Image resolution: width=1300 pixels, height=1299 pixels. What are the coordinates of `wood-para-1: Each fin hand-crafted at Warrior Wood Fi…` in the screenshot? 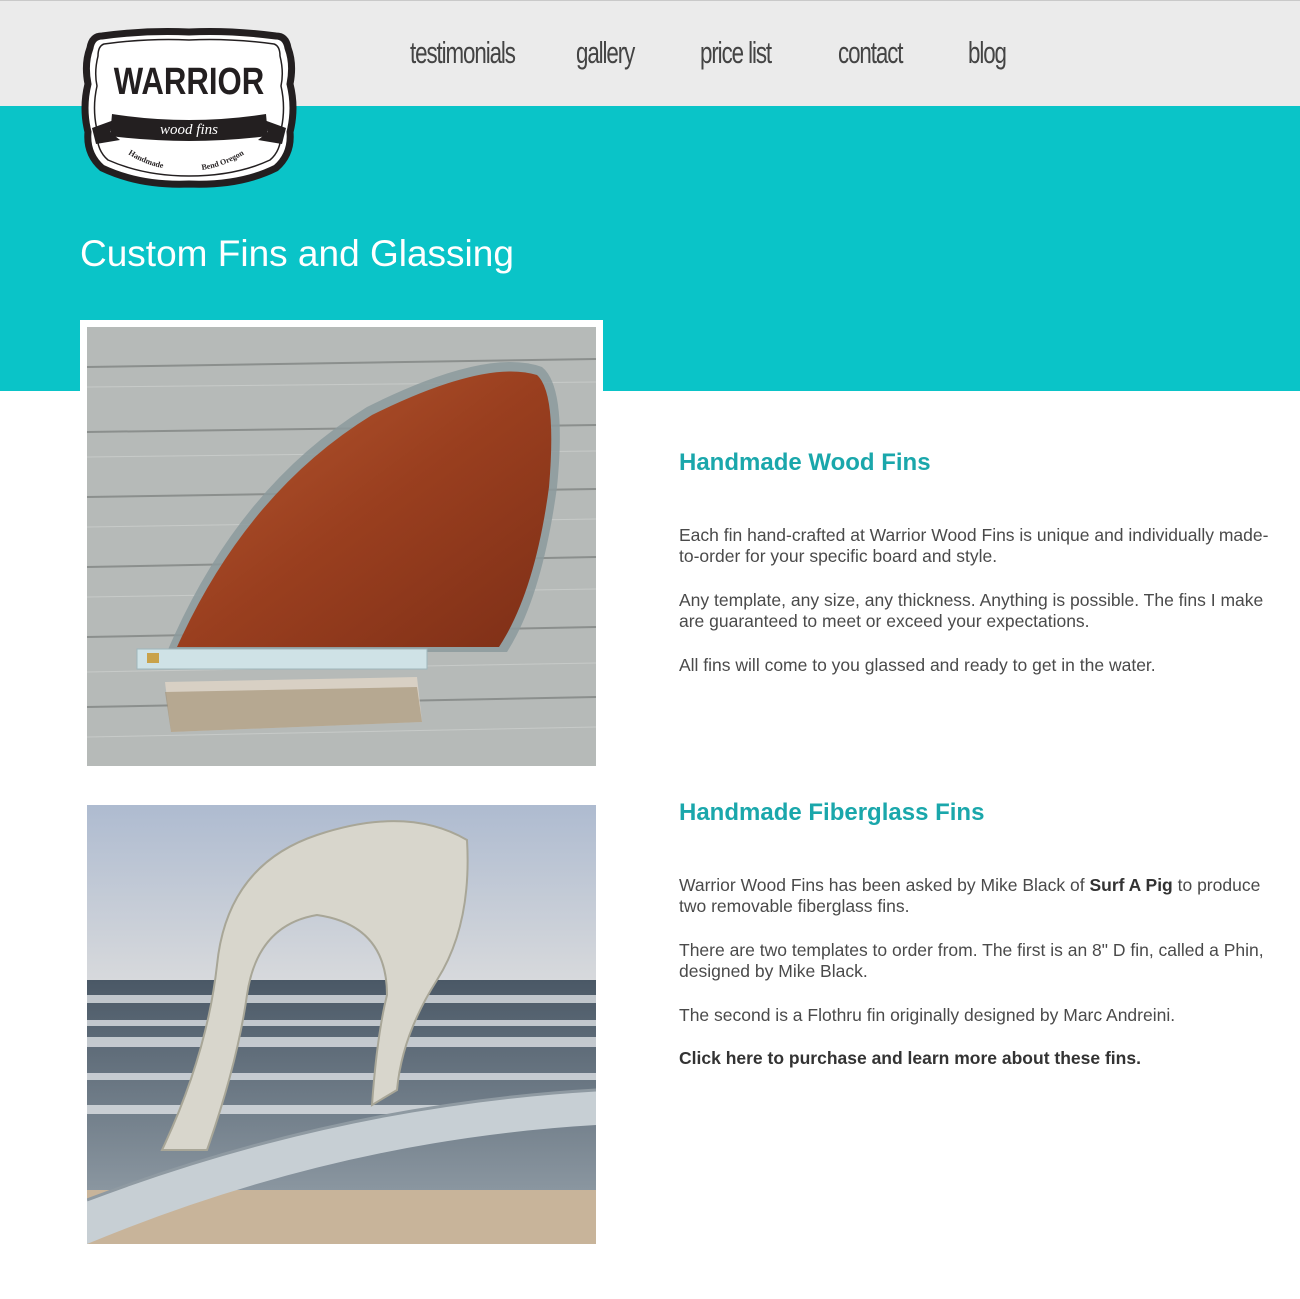 It's located at (974, 545).